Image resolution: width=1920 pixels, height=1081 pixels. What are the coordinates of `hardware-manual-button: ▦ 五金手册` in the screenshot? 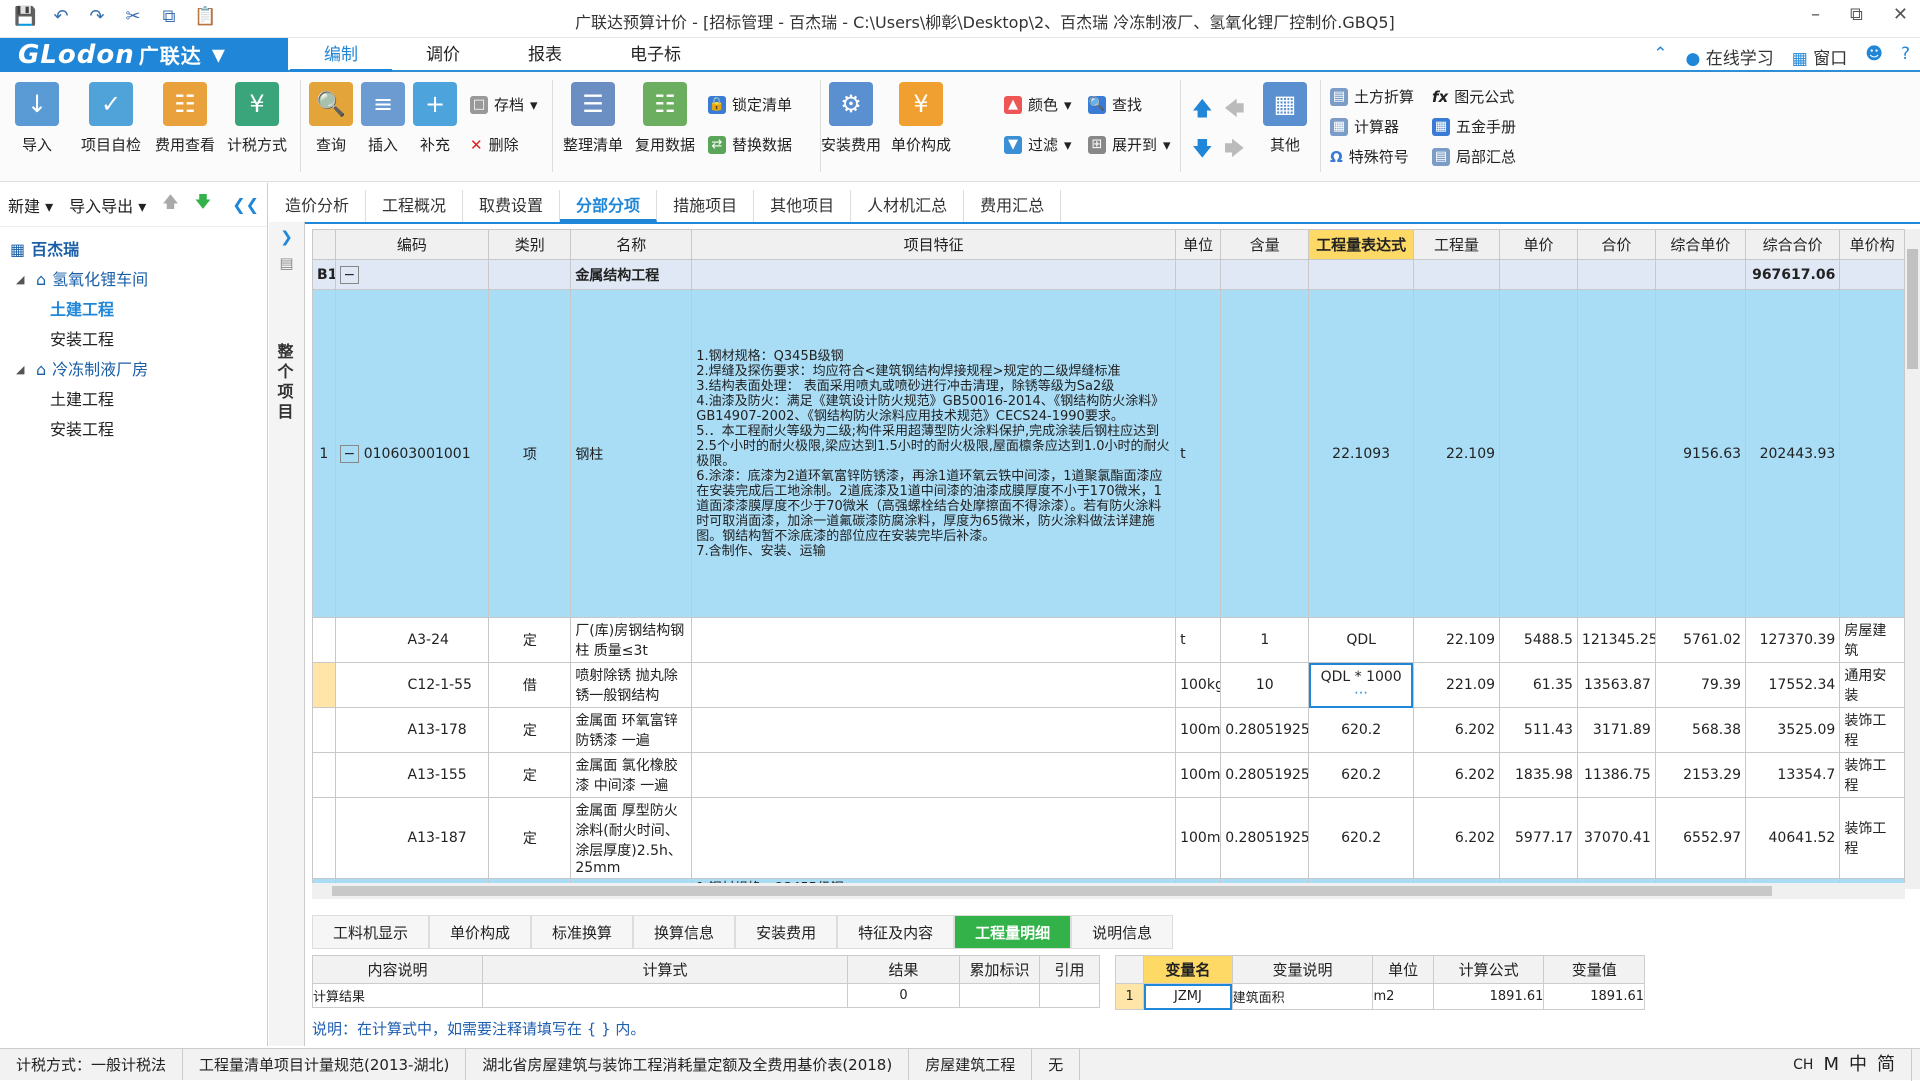 It's located at (1474, 126).